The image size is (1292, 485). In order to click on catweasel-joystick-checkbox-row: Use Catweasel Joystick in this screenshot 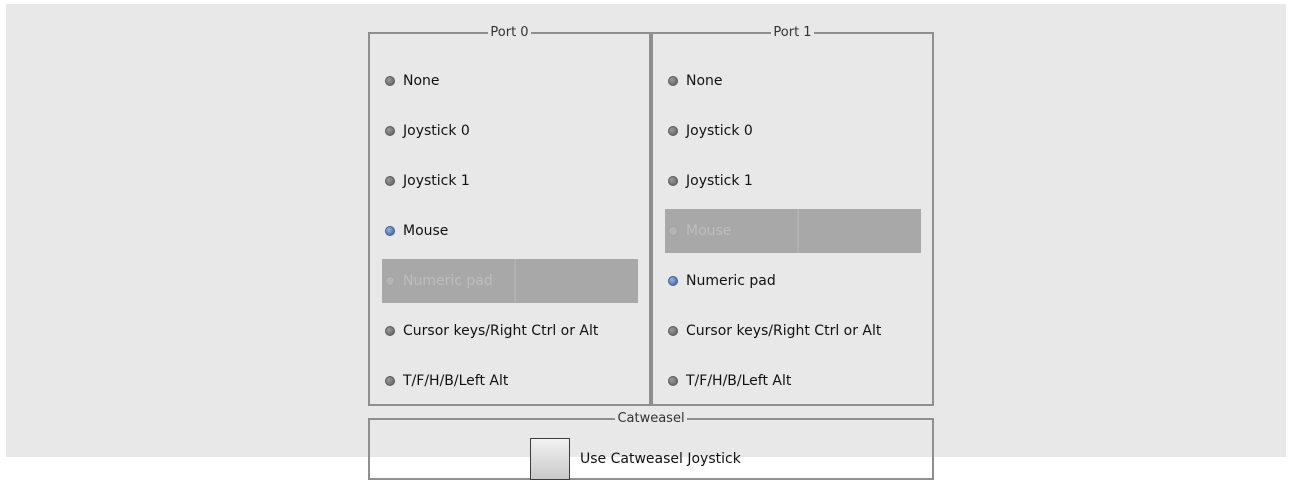, I will do `click(635, 459)`.